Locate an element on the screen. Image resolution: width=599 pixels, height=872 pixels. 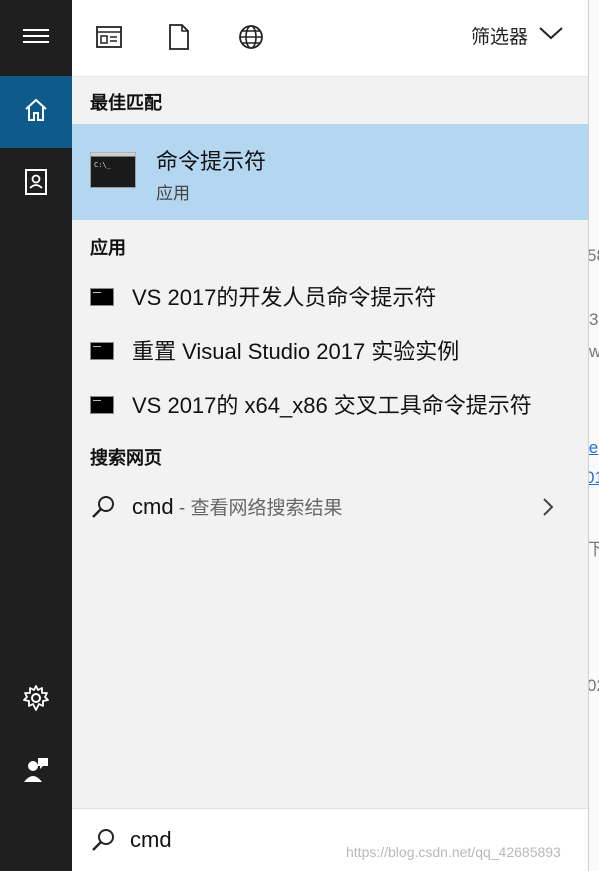
app-label: VS 2017的开发人员命令提示符 is located at coordinates (284, 297).